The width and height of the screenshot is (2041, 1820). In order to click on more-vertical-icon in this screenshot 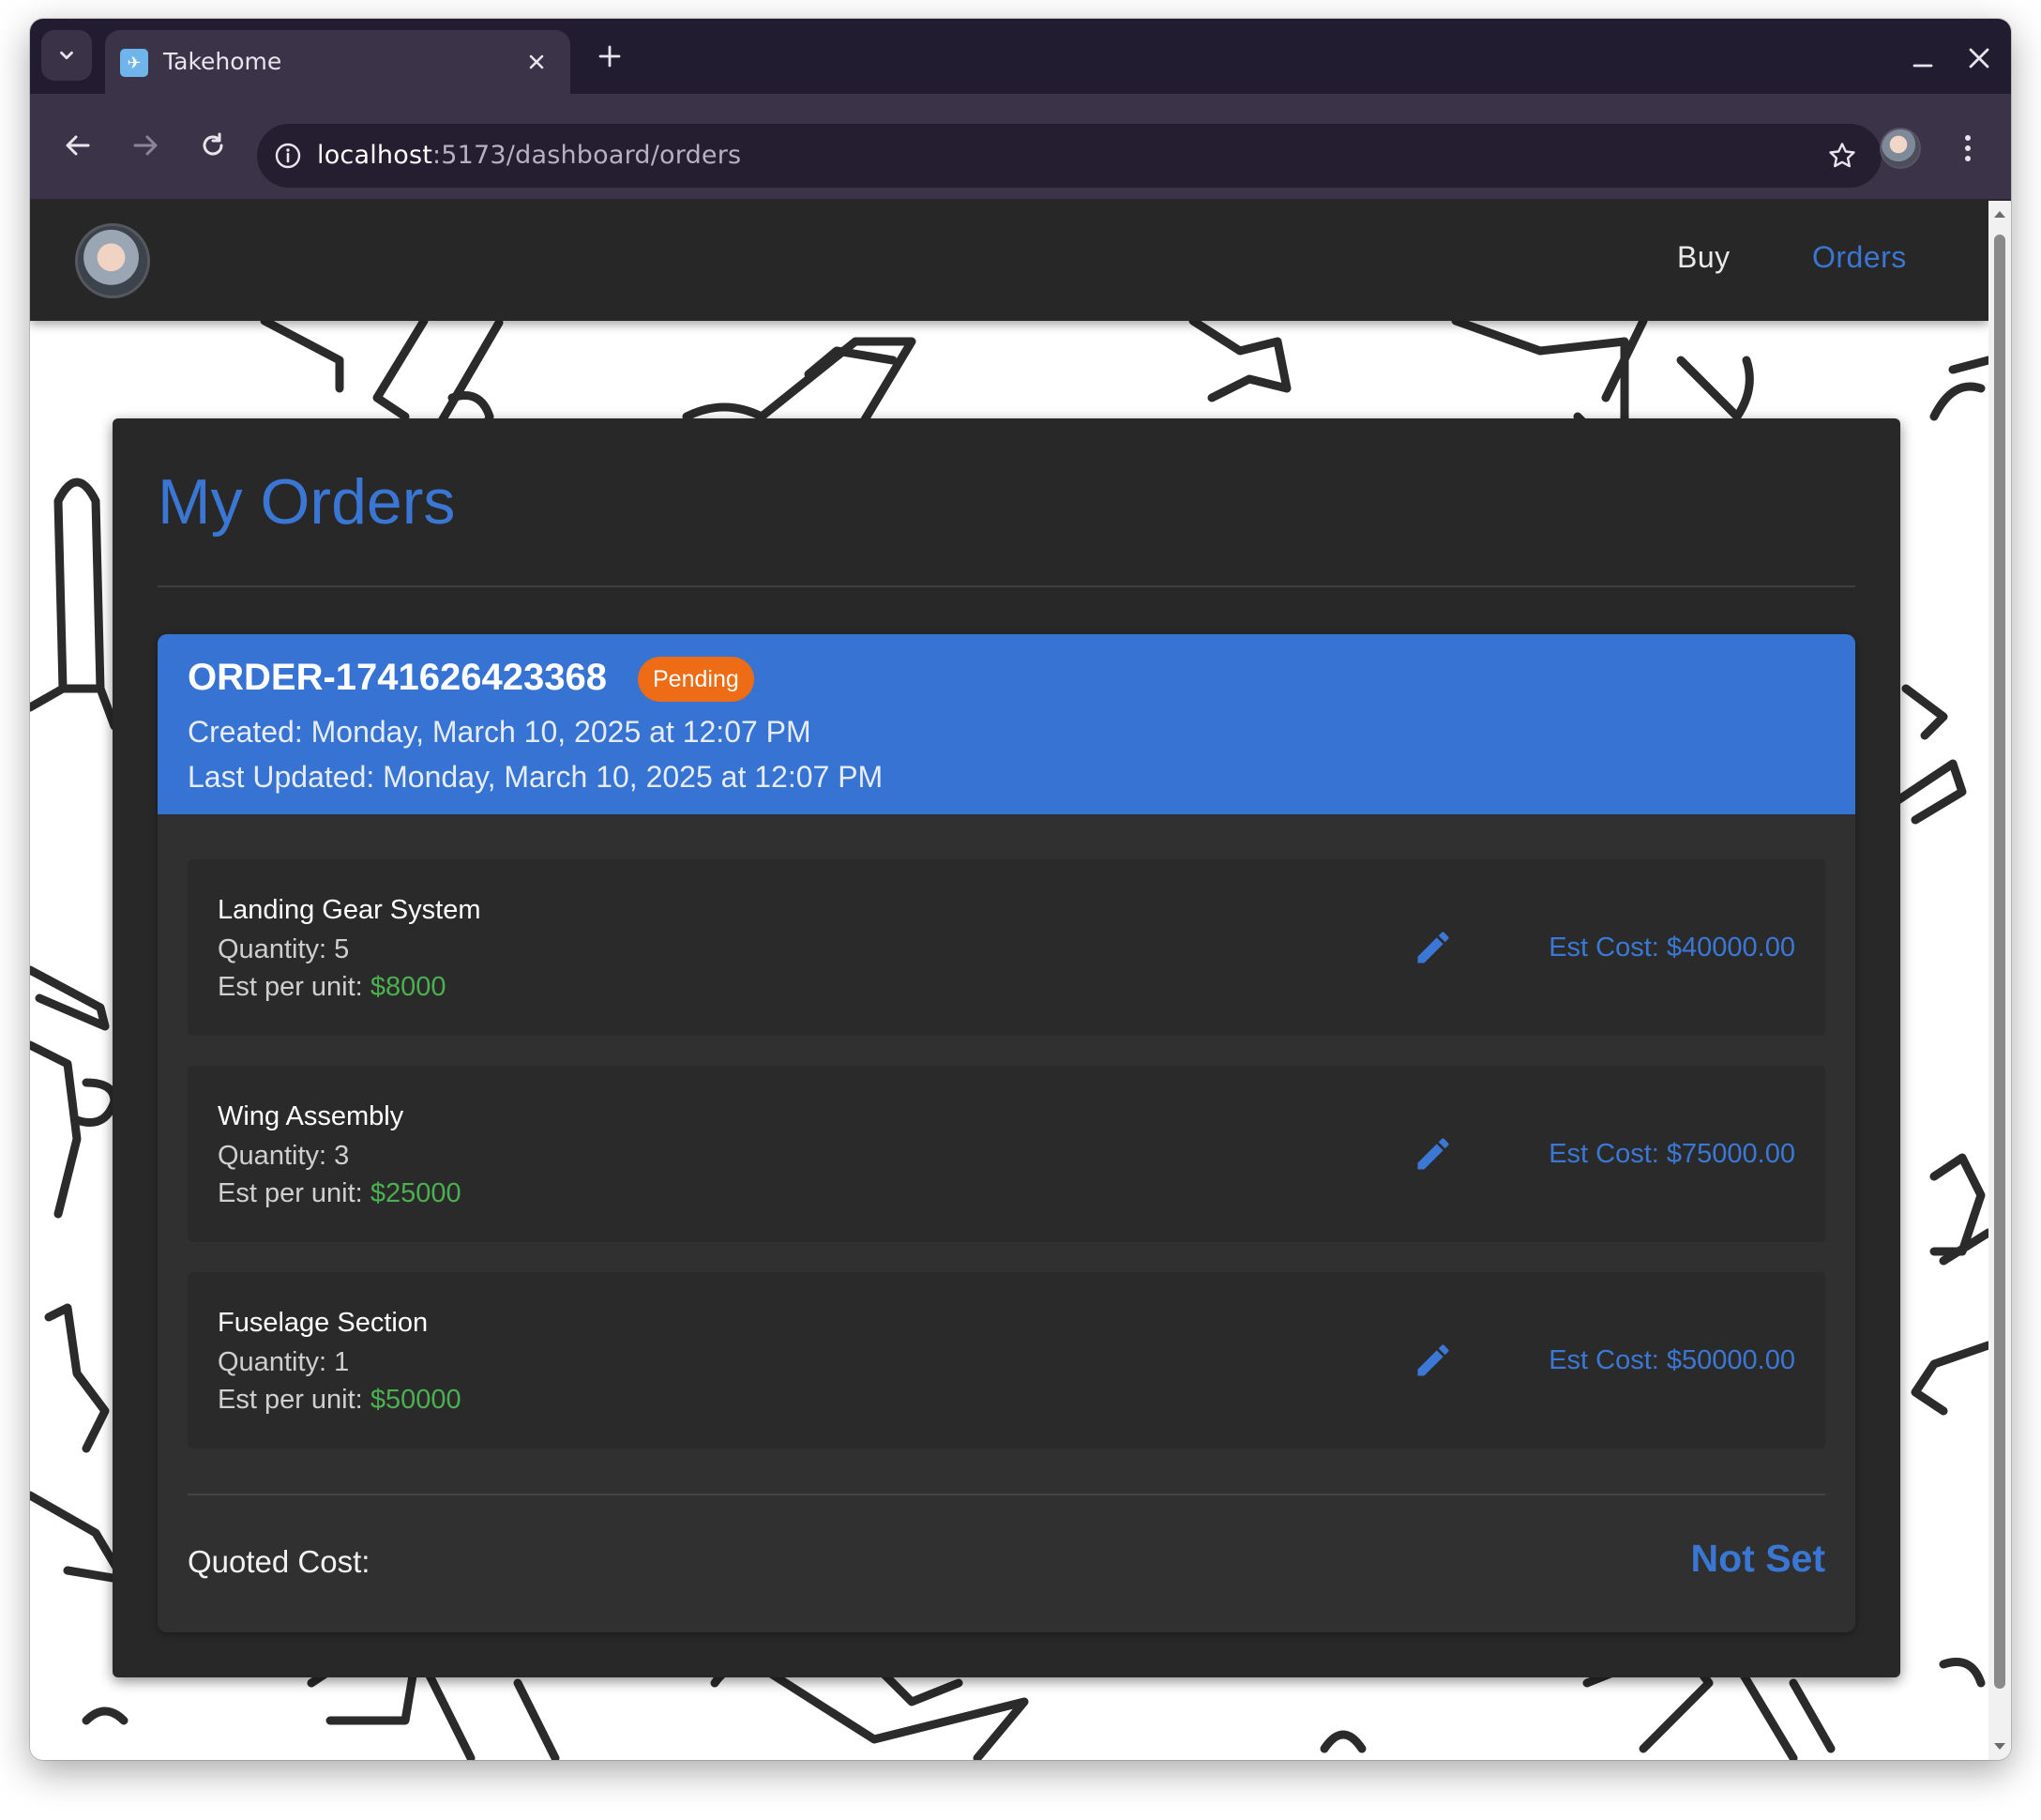, I will do `click(1968, 148)`.